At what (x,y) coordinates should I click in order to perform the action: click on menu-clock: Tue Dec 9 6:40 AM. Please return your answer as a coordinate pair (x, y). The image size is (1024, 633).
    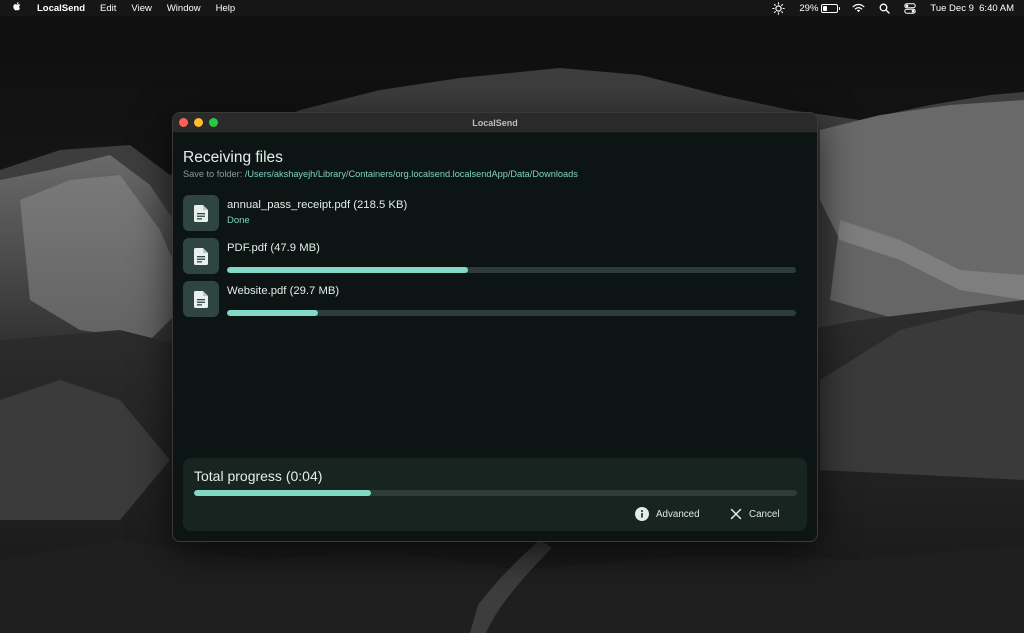
    Looking at the image, I should click on (972, 8).